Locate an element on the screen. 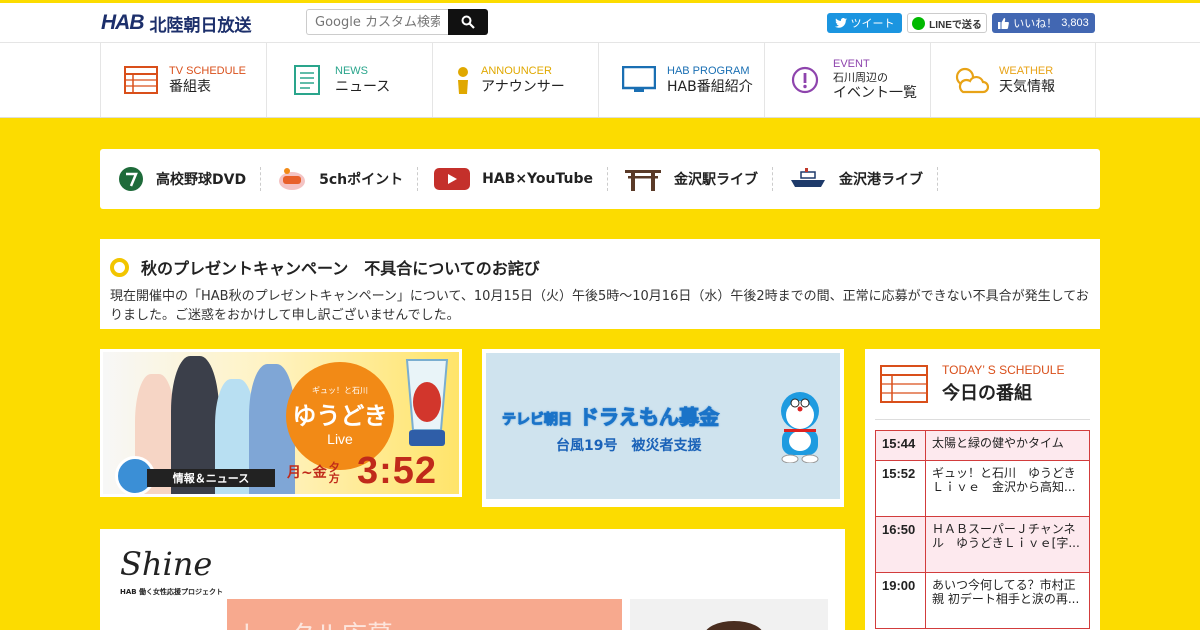  nav-en-label: TV SCHEDULE is located at coordinates (208, 70).